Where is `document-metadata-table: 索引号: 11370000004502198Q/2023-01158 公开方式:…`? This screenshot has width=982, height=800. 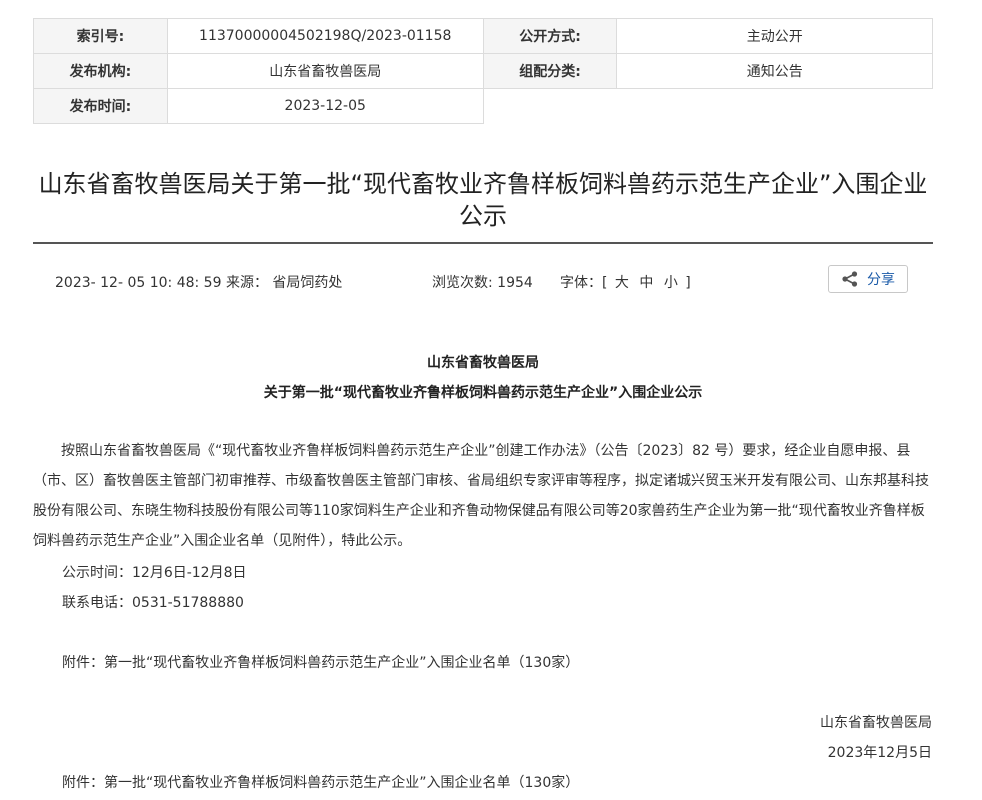 document-metadata-table: 索引号: 11370000004502198Q/2023-01158 公开方式:… is located at coordinates (483, 71).